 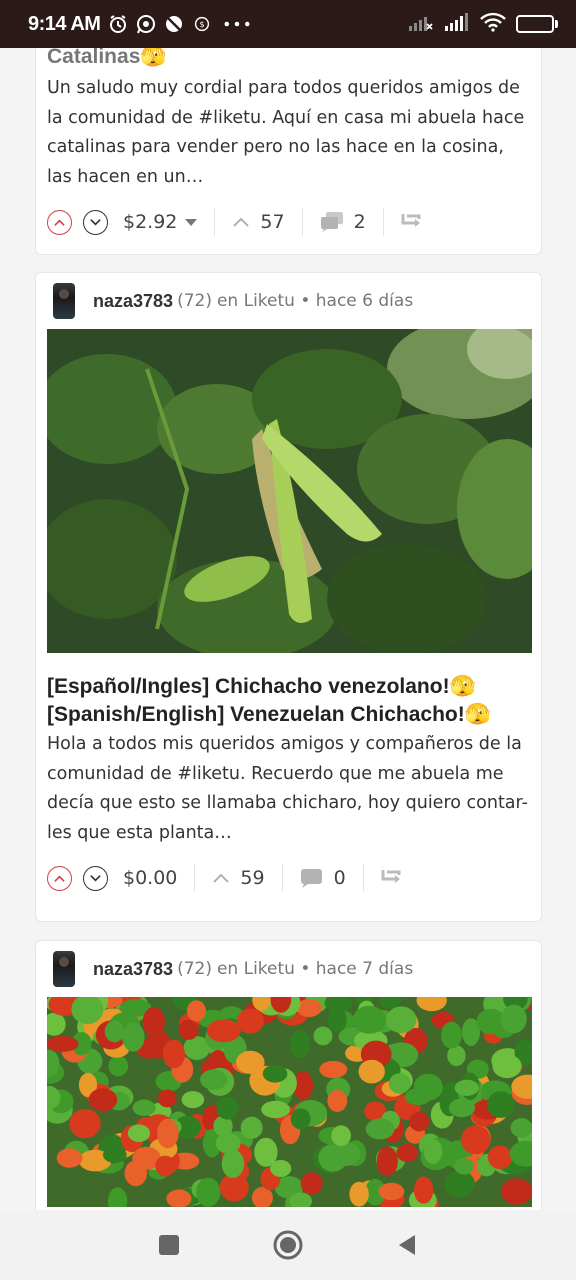 I want to click on vote-count: 57, so click(x=258, y=222).